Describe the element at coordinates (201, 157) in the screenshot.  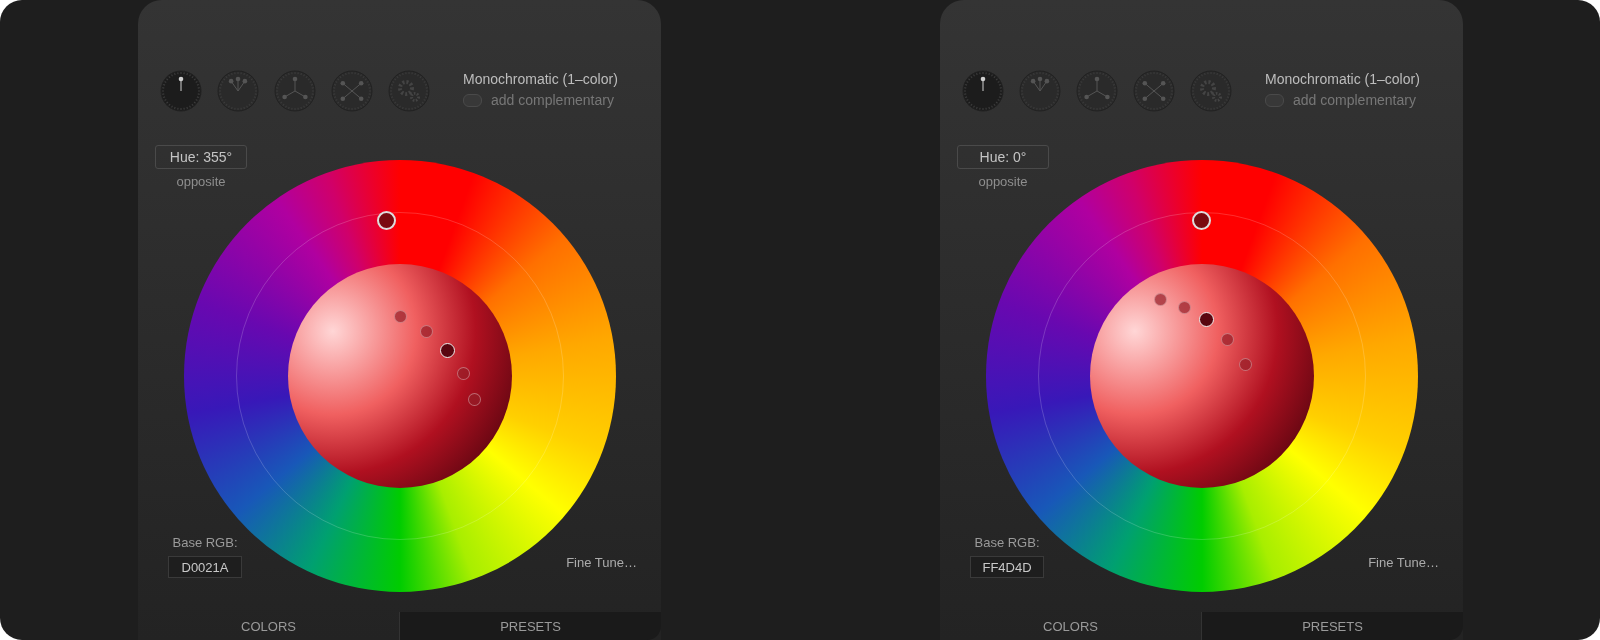
I see `hue-field: Hue: 355°` at that location.